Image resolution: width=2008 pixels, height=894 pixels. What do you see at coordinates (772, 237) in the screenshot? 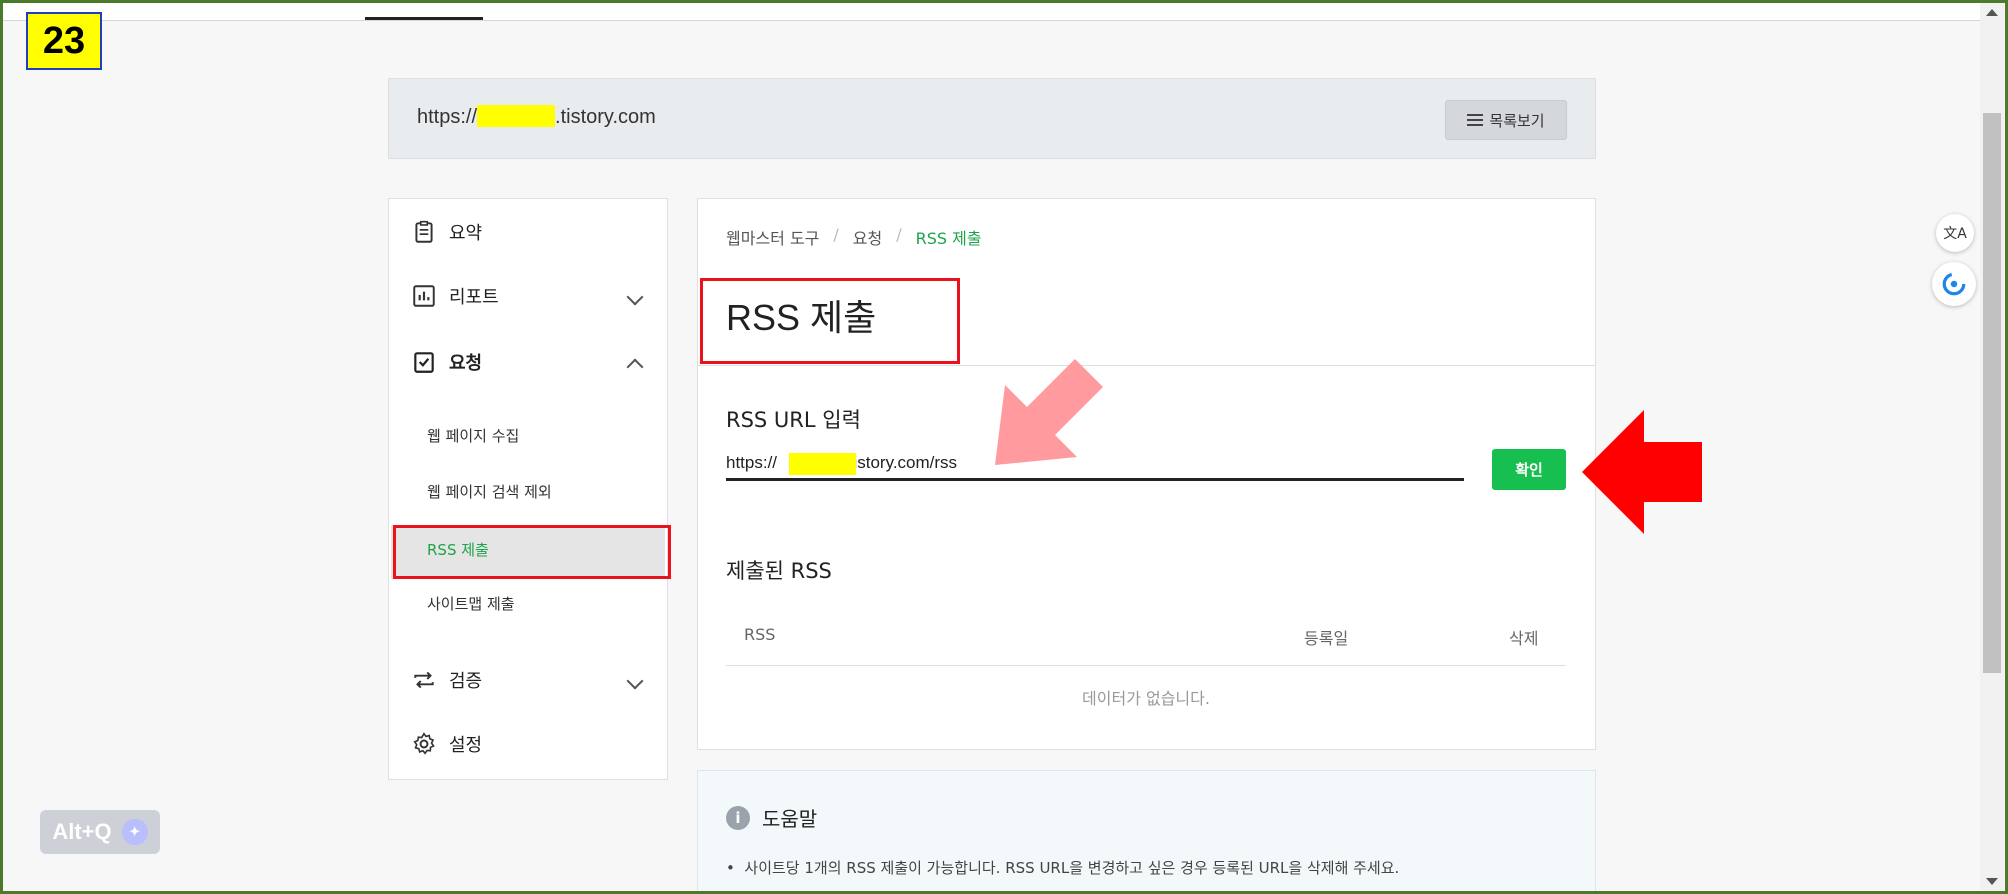
I see `breadcrumb-item: 웹마스터 도구` at bounding box center [772, 237].